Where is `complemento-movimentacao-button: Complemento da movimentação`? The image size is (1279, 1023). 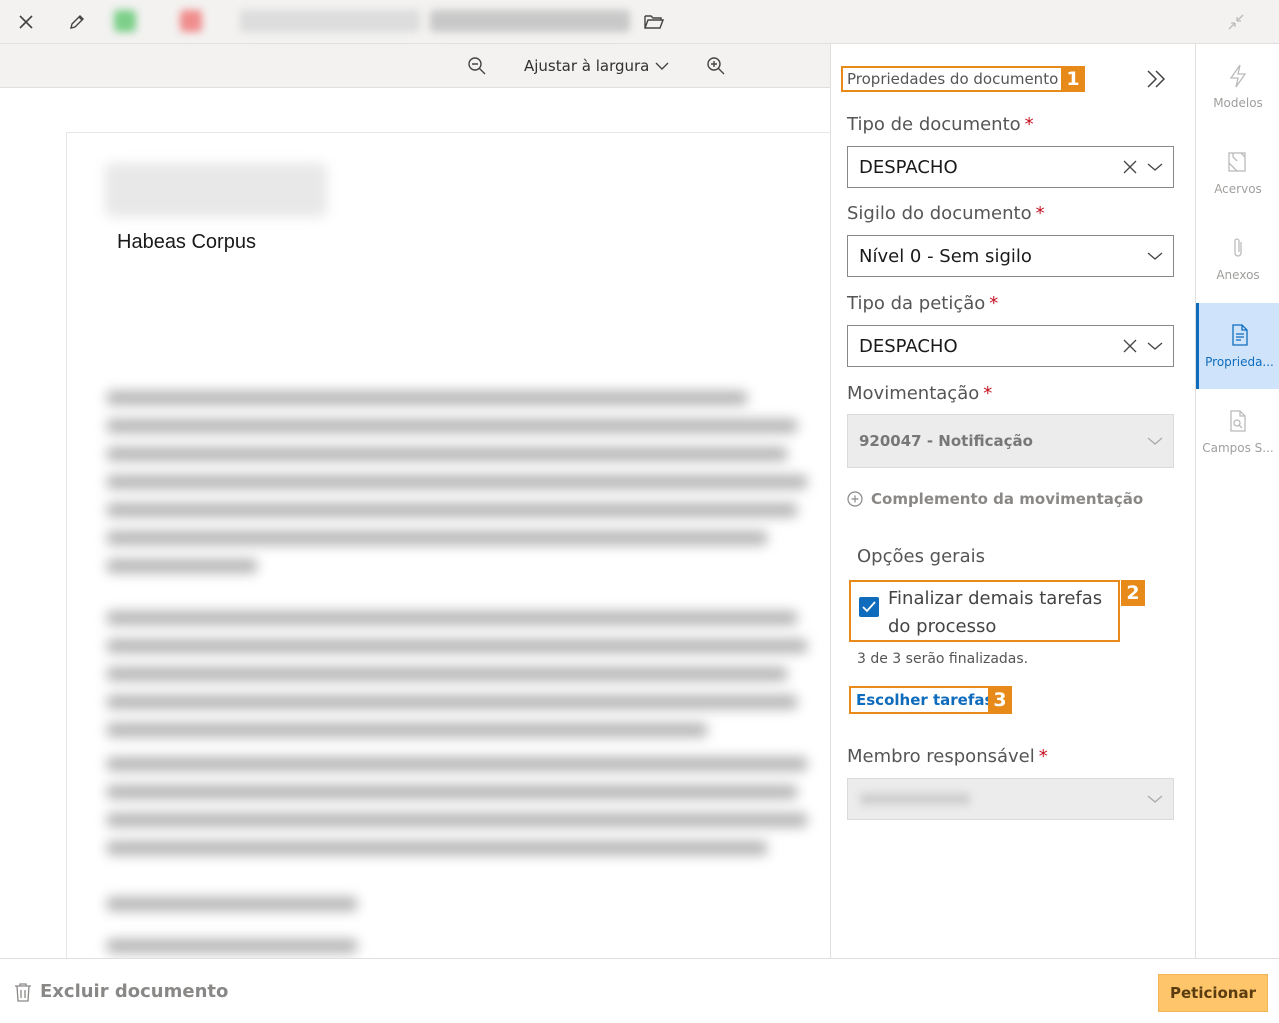
complemento-movimentacao-button: Complemento da movimentação is located at coordinates (995, 499).